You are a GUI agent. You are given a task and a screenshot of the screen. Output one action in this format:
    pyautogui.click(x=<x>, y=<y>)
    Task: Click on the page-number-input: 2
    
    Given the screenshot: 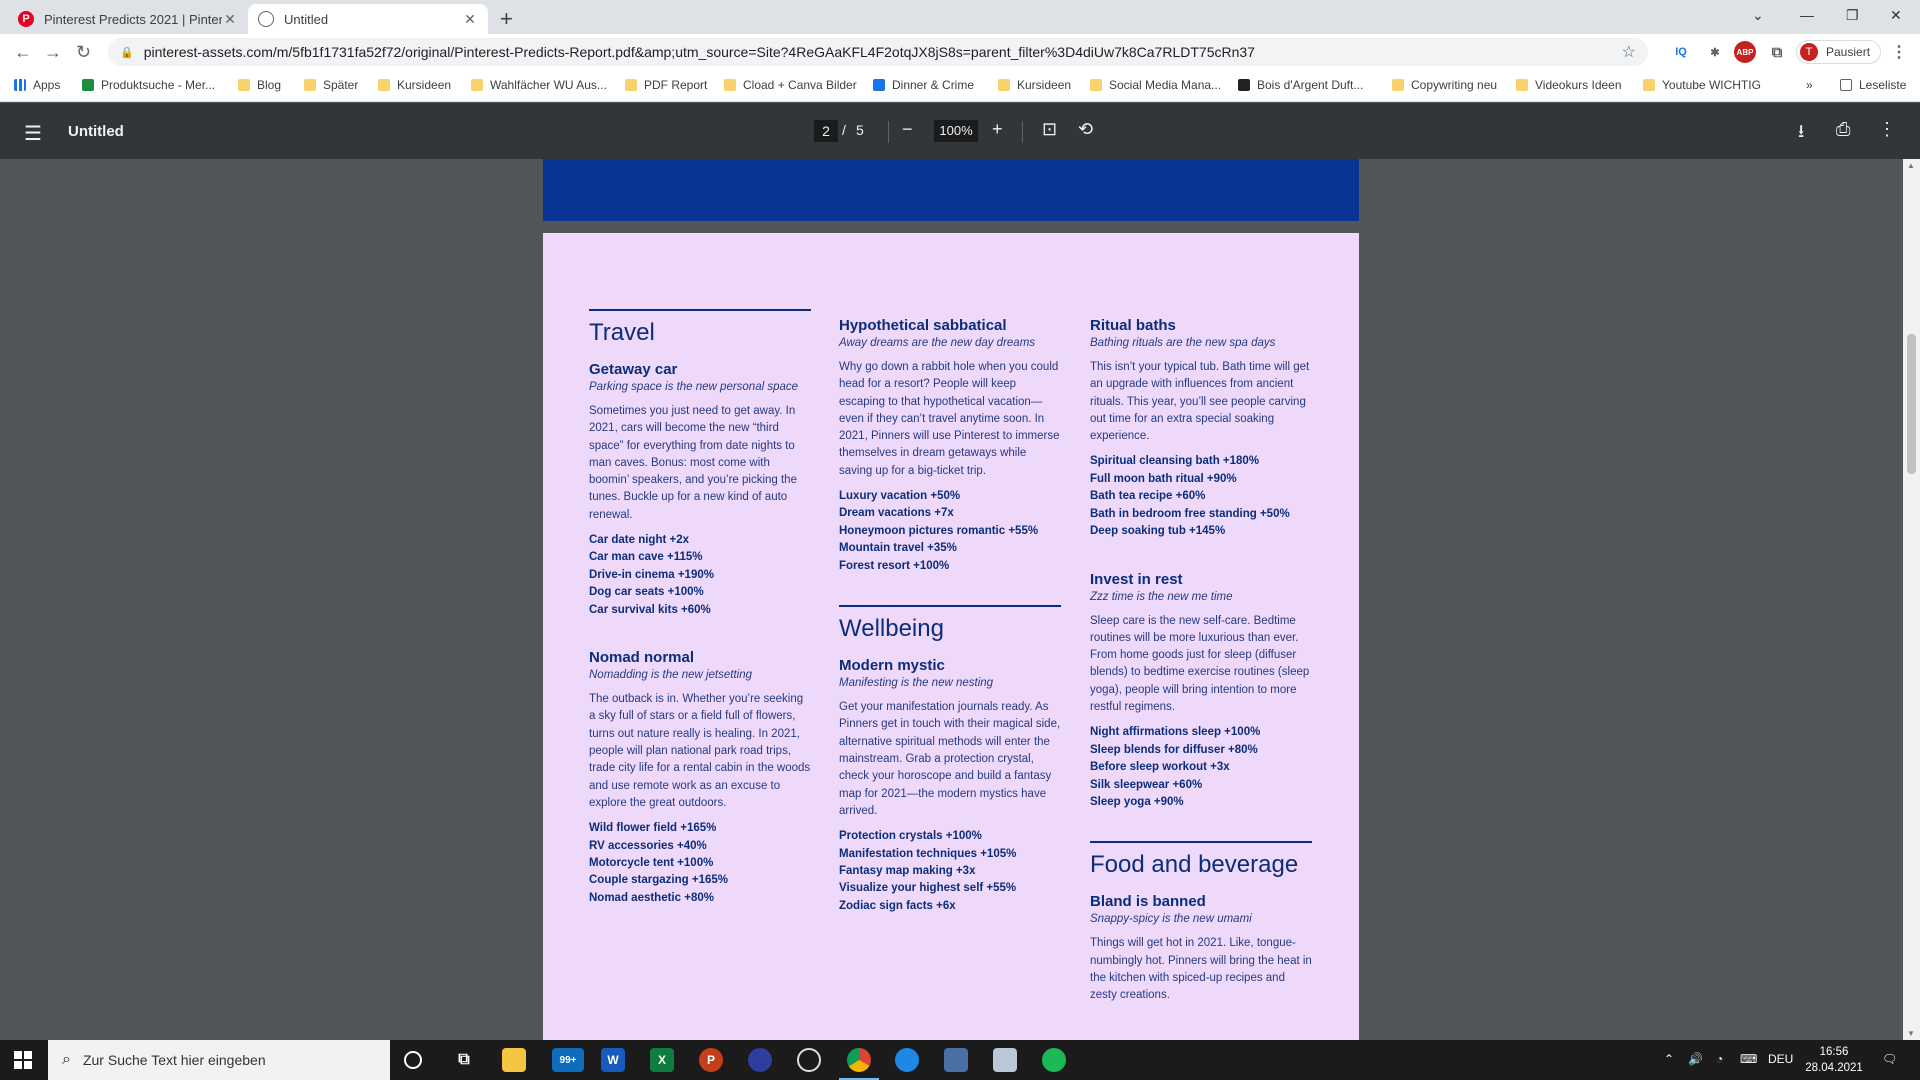 What is the action you would take?
    pyautogui.click(x=826, y=131)
    